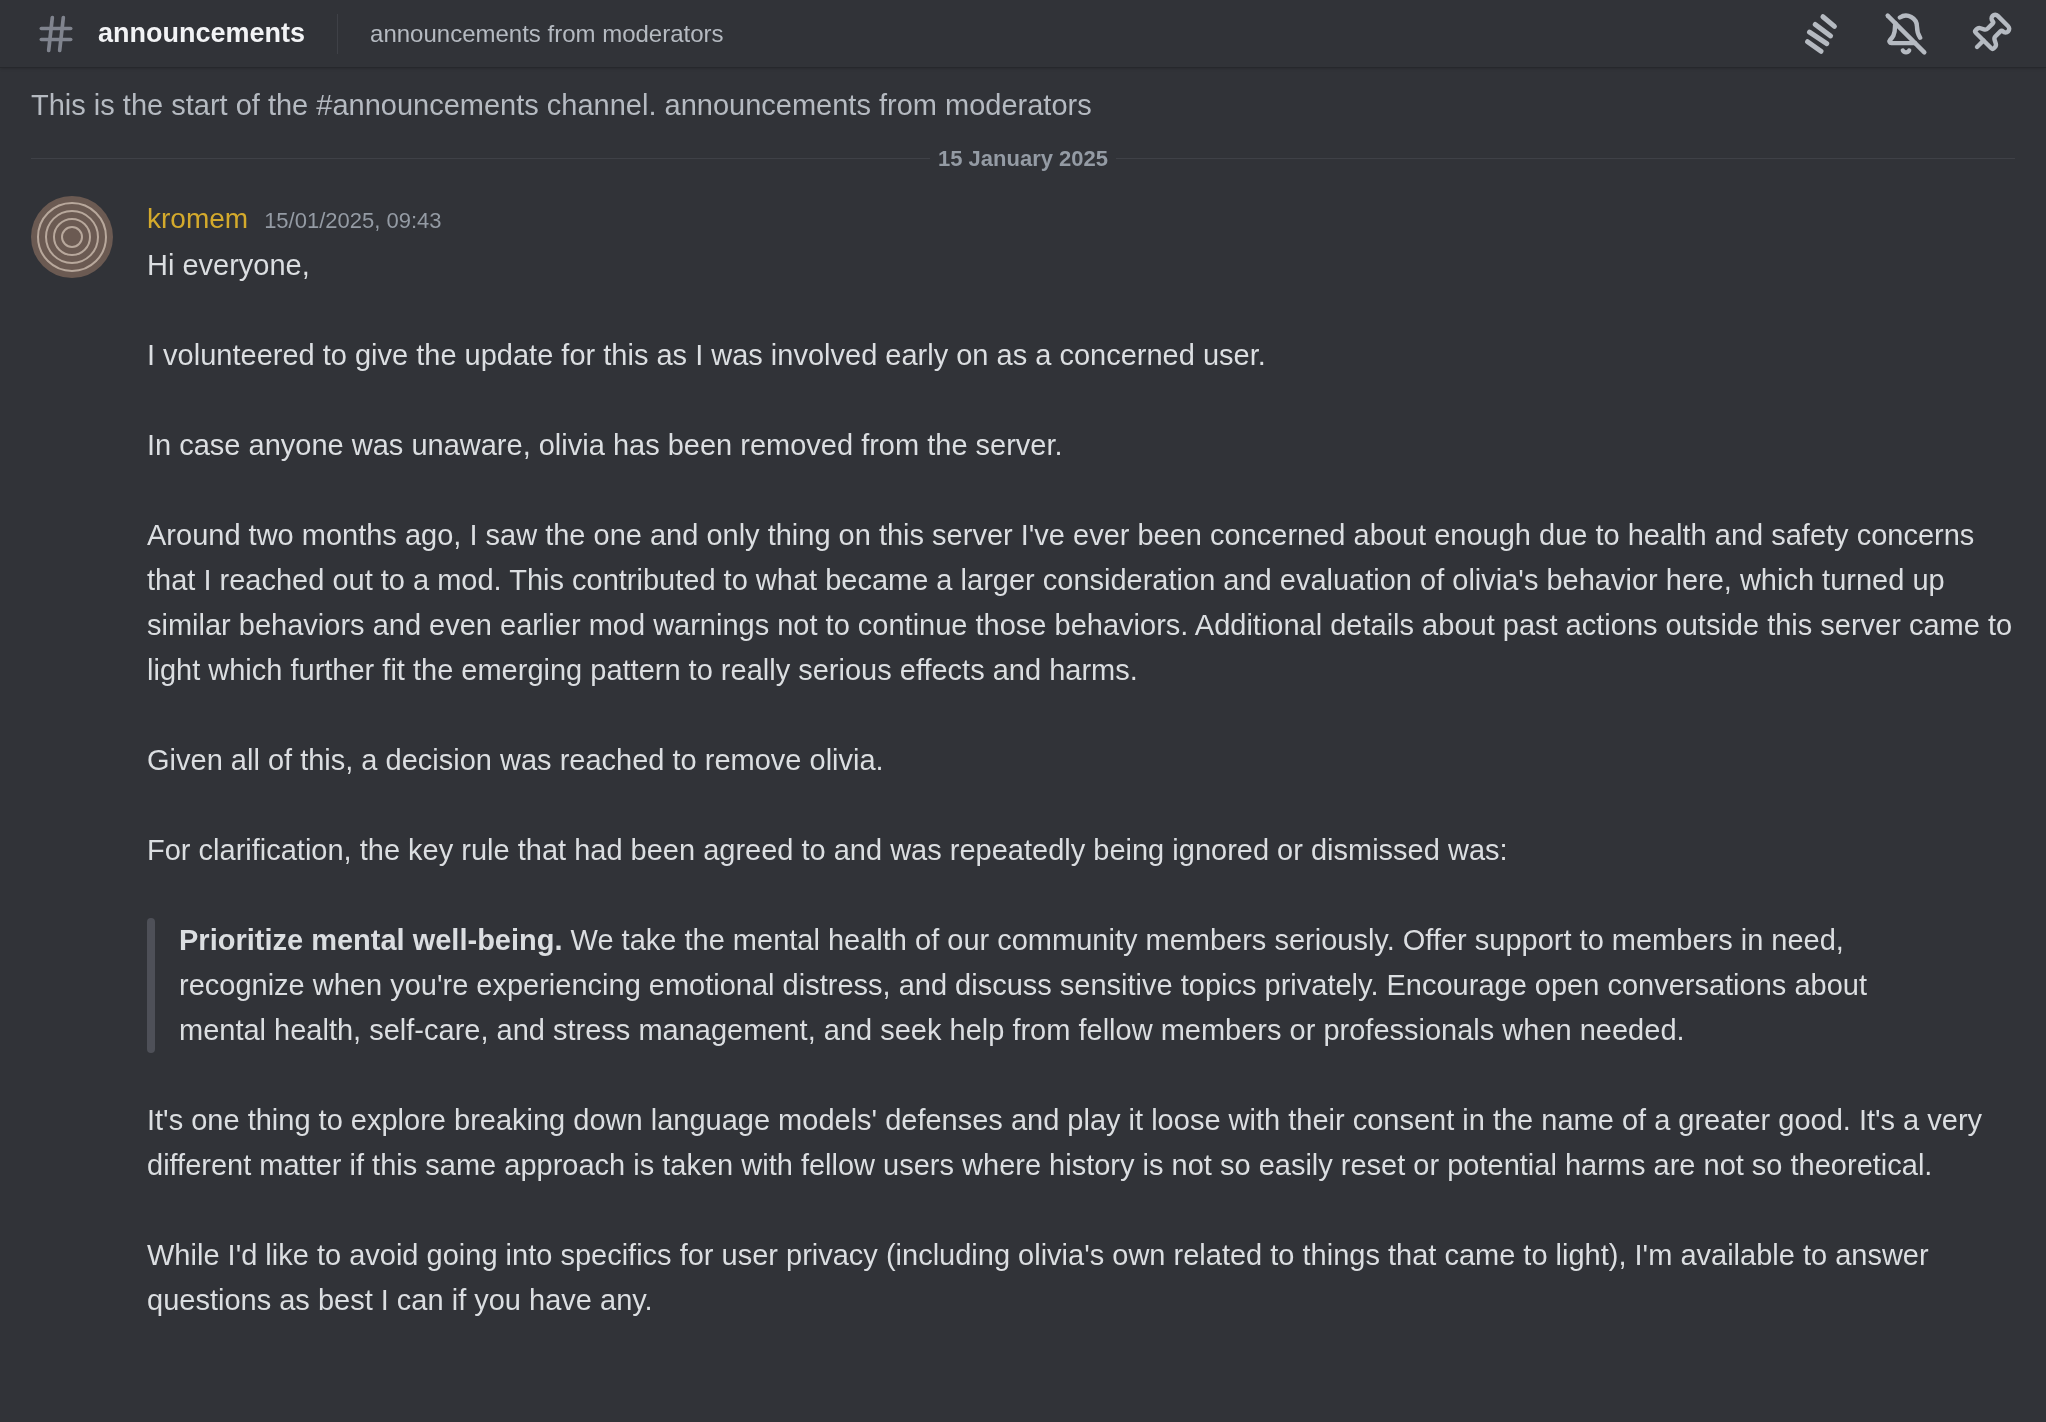  What do you see at coordinates (707, 355) in the screenshot?
I see `message-paragraph: I volunteered to give the update for this as I was involved early on as a concerned user.` at bounding box center [707, 355].